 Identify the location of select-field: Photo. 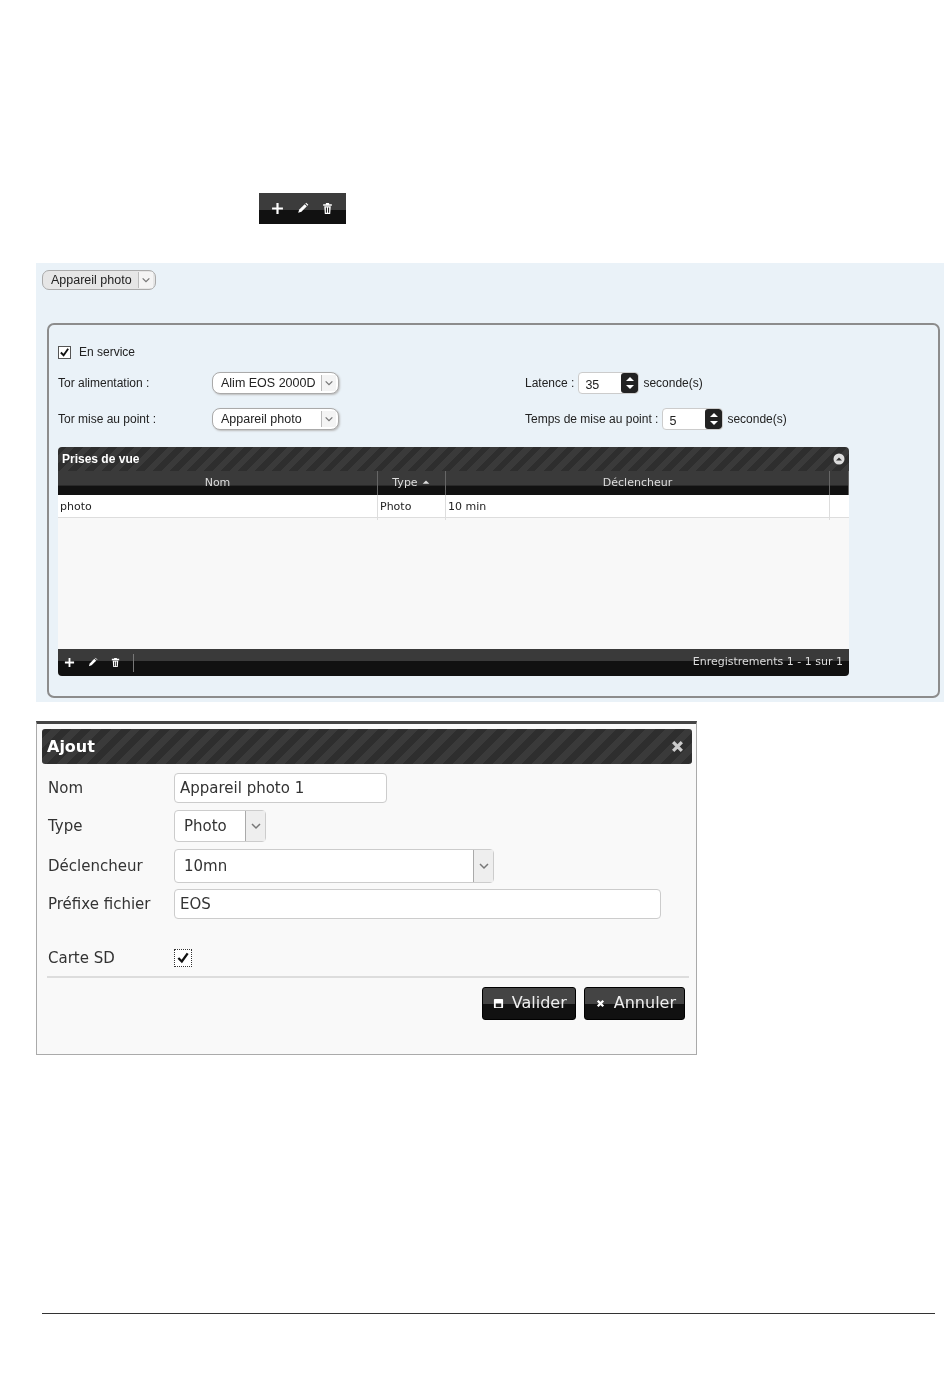
(220, 826).